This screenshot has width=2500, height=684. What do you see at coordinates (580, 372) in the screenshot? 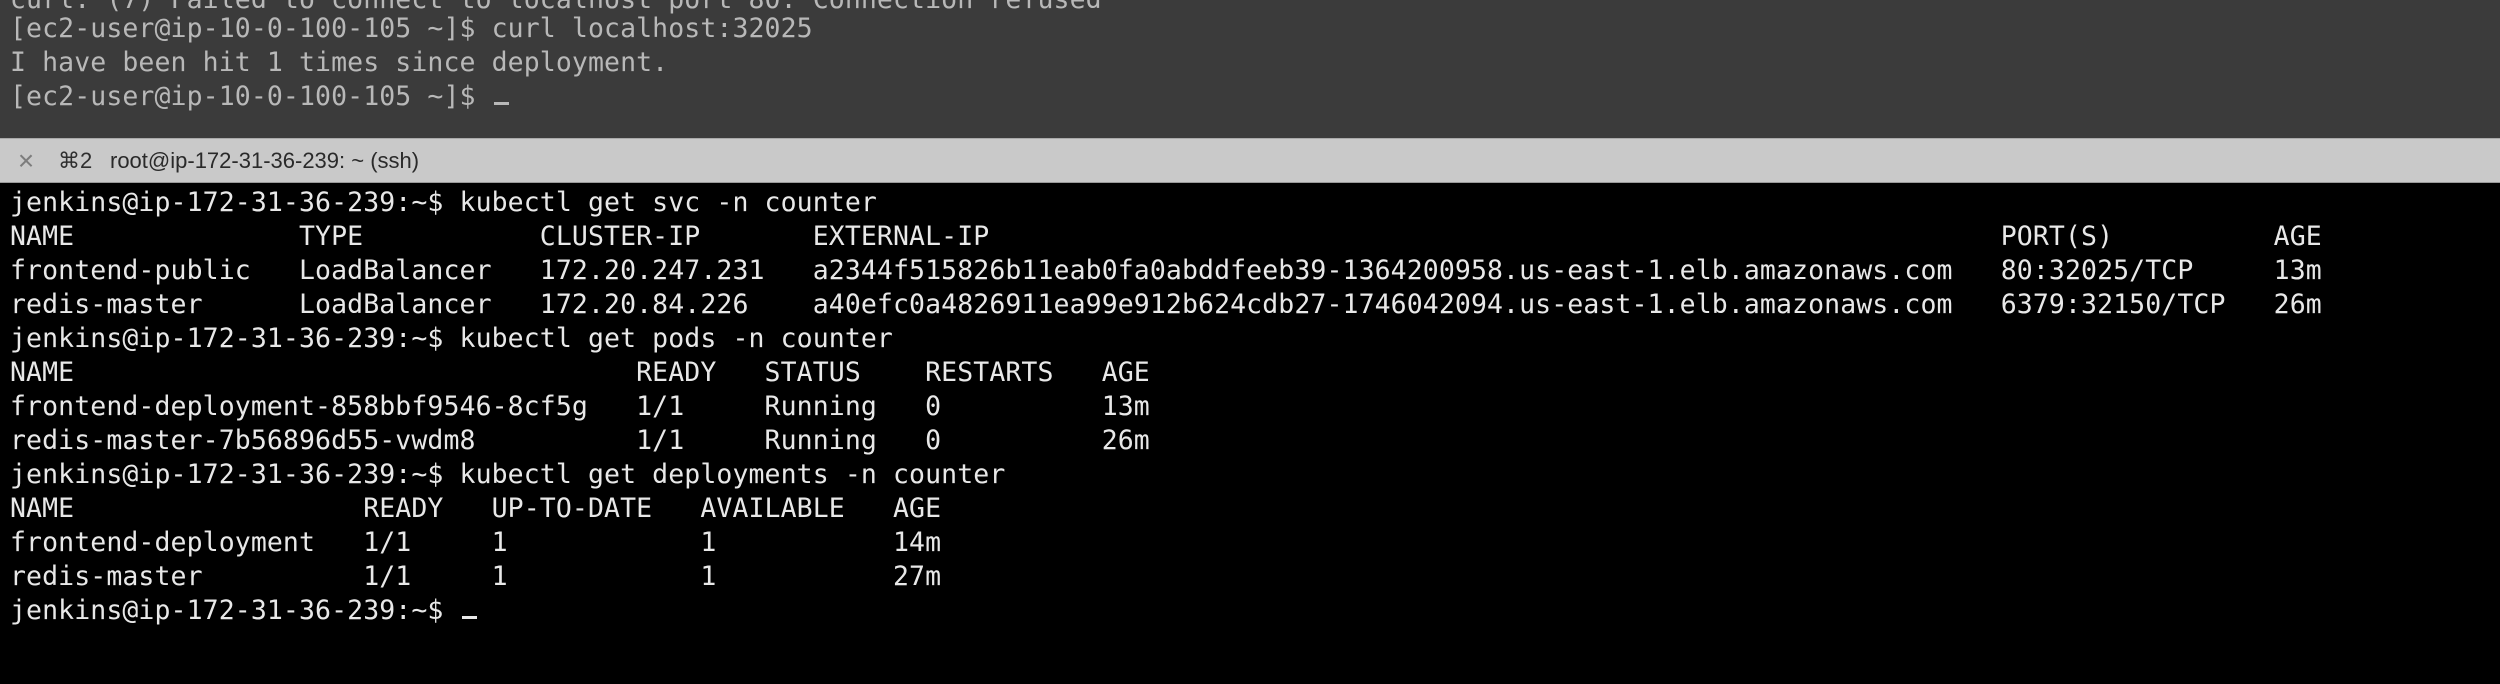
I see `table-header: NAME READY STATUS RESTARTS AGE` at bounding box center [580, 372].